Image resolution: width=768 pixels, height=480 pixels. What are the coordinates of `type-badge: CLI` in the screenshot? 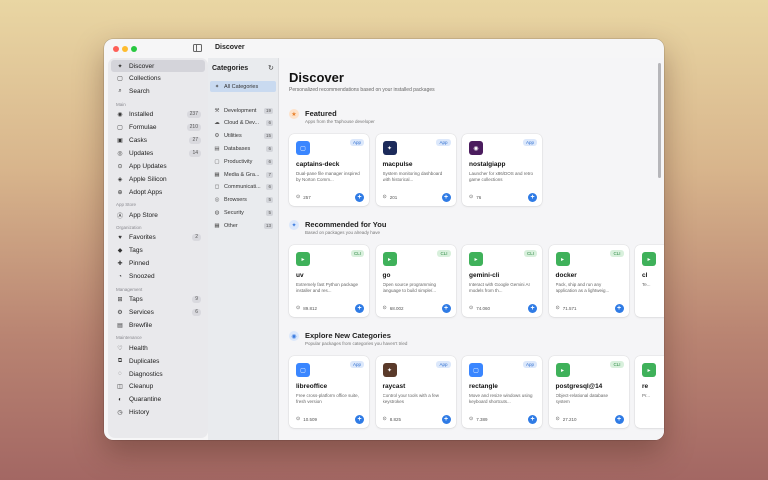 It's located at (444, 253).